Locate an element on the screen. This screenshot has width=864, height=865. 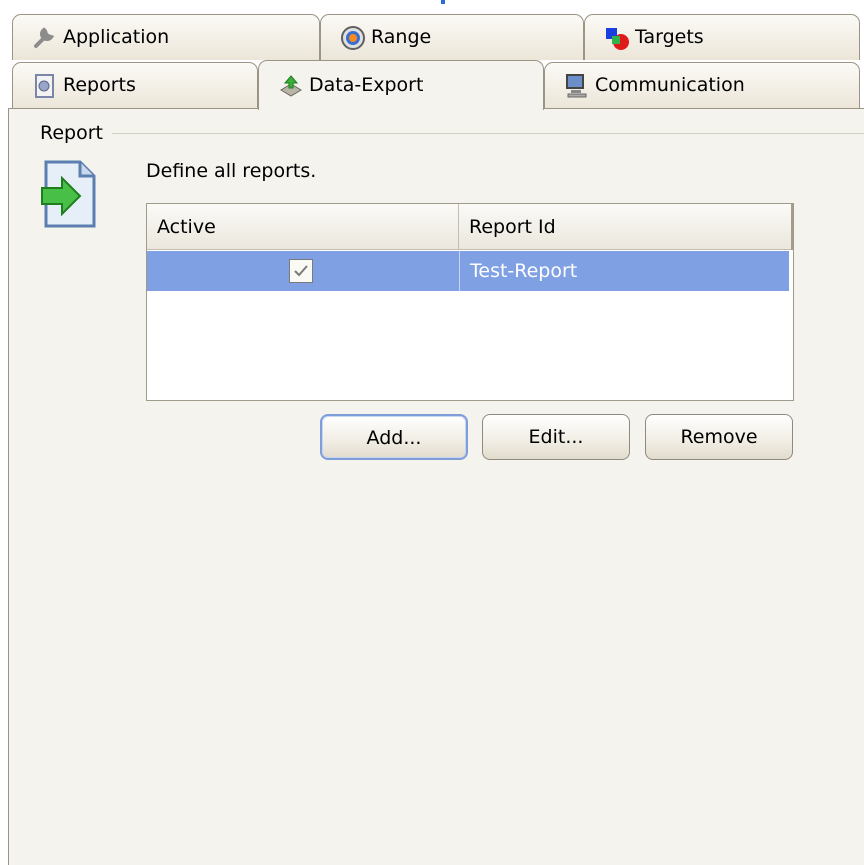
tab-range-label: Range is located at coordinates (401, 37).